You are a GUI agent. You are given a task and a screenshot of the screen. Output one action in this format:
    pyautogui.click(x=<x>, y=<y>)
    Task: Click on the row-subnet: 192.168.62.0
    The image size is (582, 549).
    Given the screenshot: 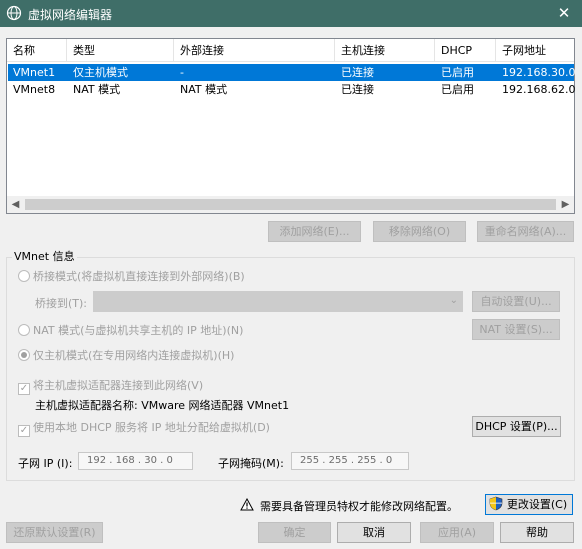 What is the action you would take?
    pyautogui.click(x=539, y=89)
    